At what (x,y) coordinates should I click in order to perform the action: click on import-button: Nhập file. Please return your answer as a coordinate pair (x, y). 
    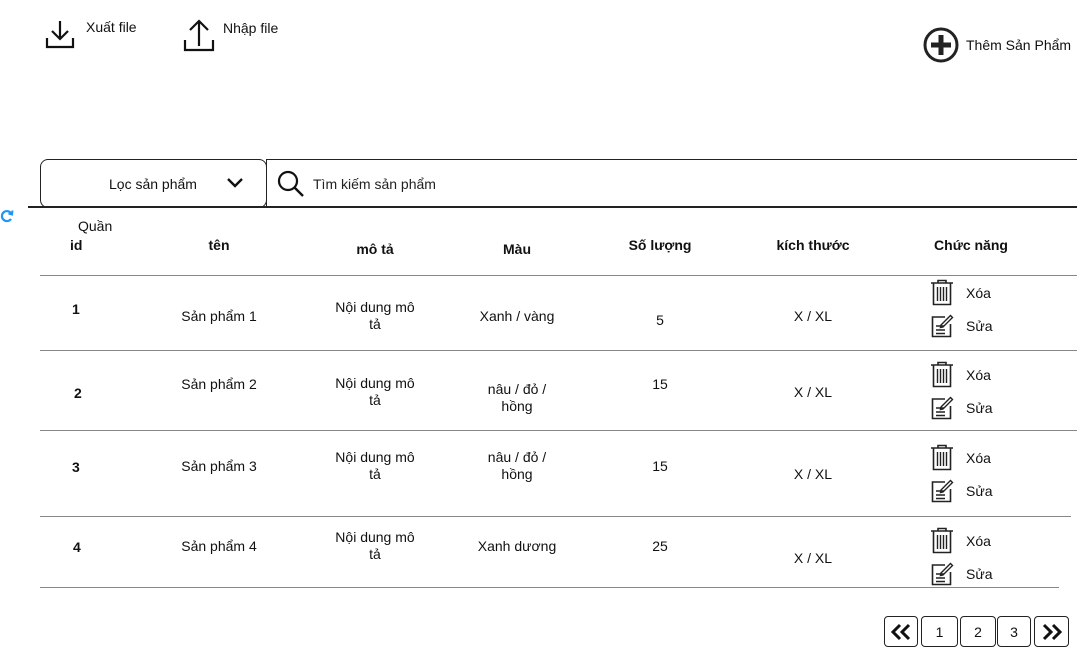
    Looking at the image, I should click on (230, 35).